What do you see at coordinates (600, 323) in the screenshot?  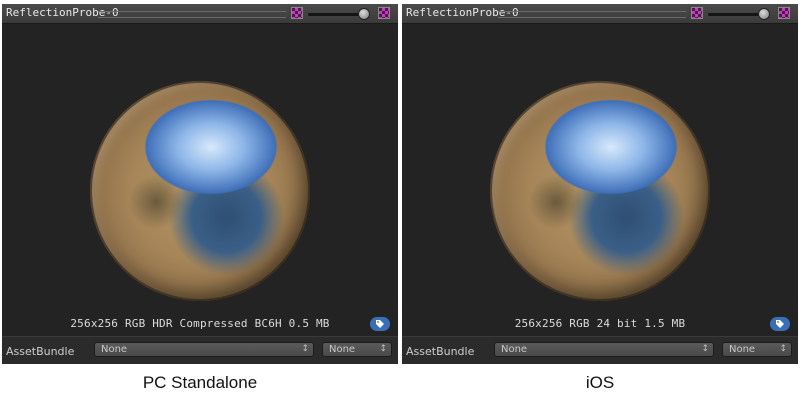 I see `texture-info-text: 256x256 RGB 24 bit 1.5 MB` at bounding box center [600, 323].